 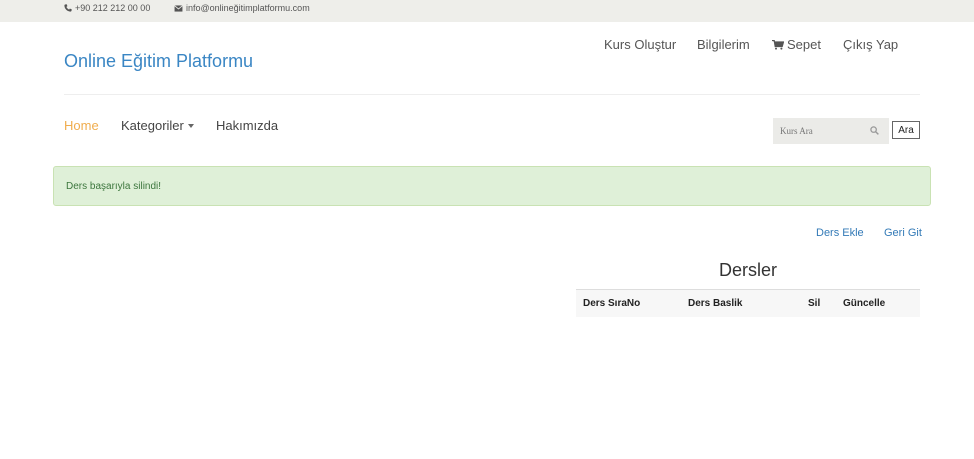 I want to click on cart-link: Sepet, so click(x=796, y=44).